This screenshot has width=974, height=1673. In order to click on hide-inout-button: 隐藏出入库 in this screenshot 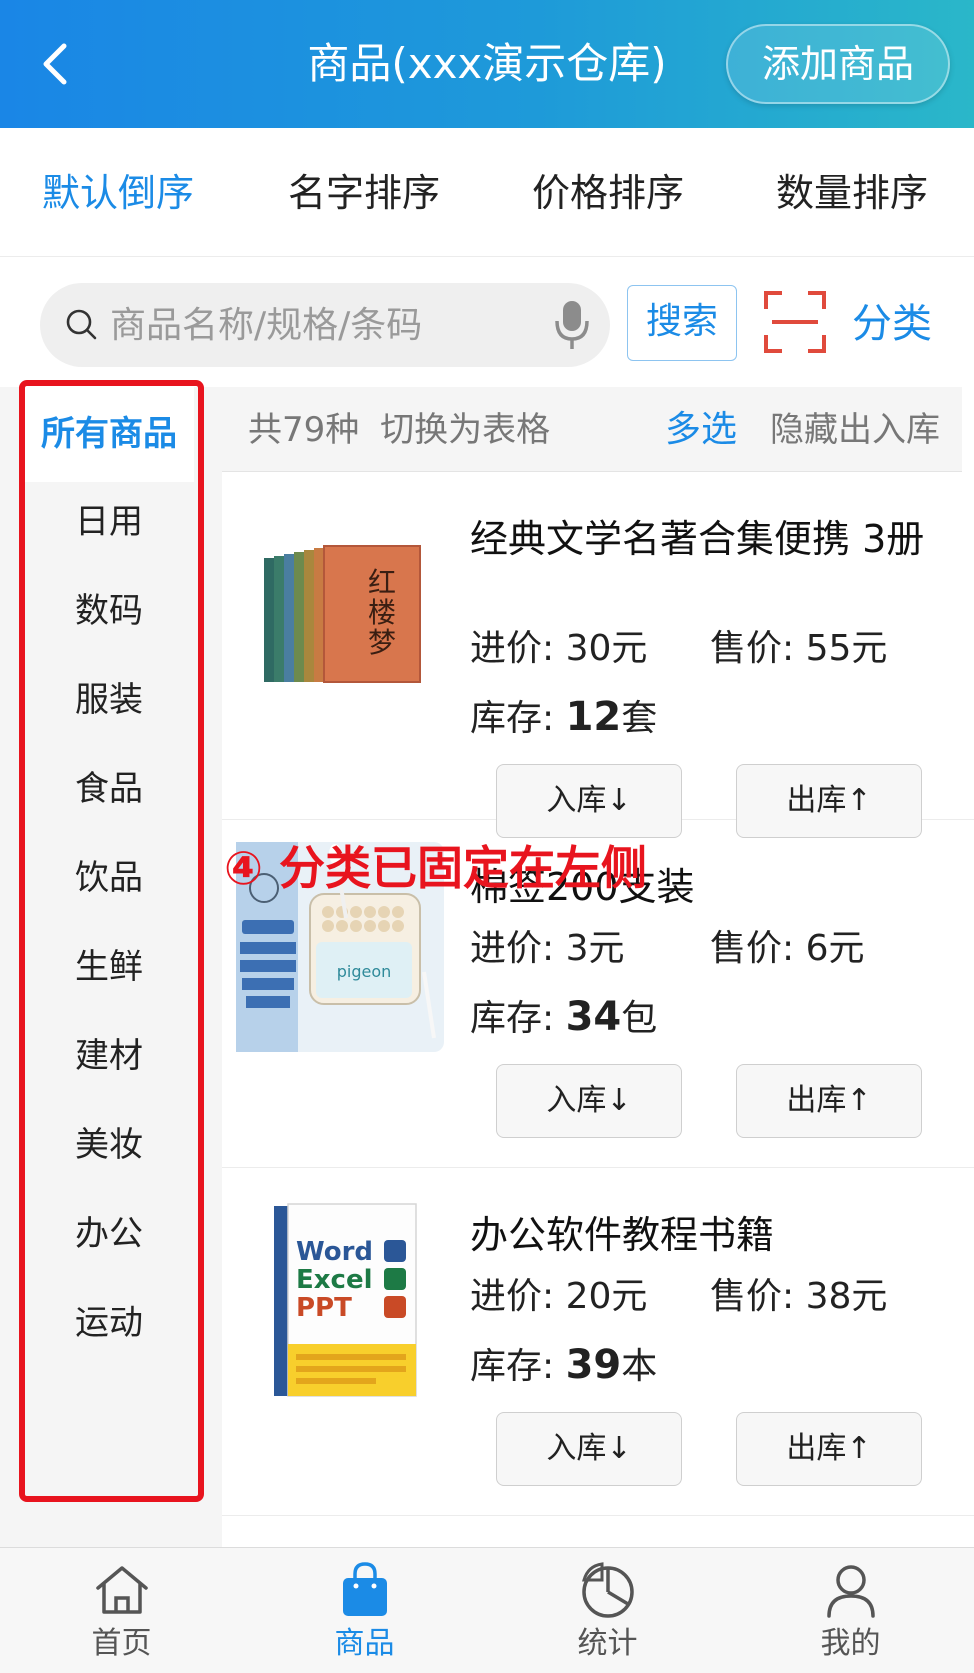, I will do `click(855, 430)`.